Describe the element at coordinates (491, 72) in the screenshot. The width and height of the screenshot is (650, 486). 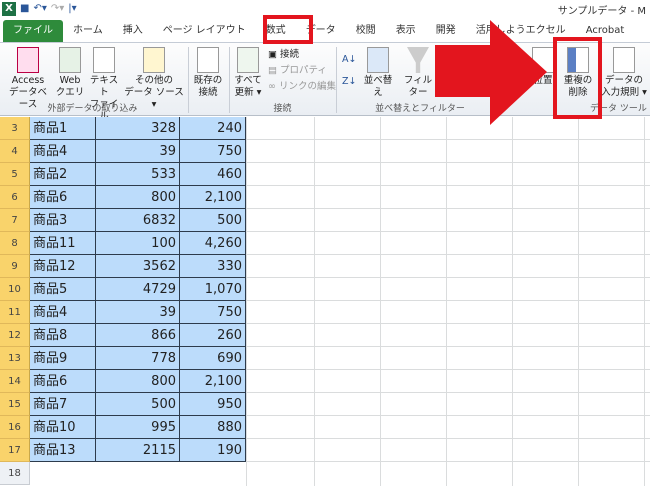
I see `arrow-shape` at that location.